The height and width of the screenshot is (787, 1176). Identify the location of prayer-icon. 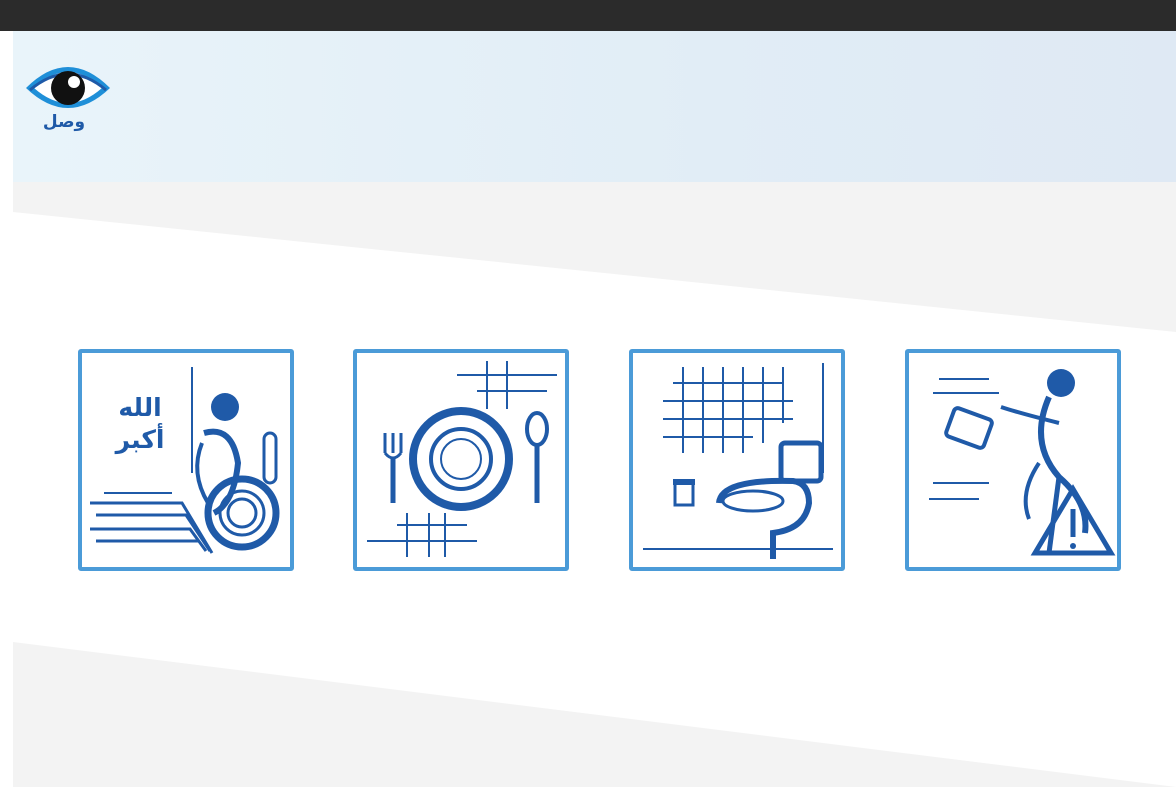
(185, 460).